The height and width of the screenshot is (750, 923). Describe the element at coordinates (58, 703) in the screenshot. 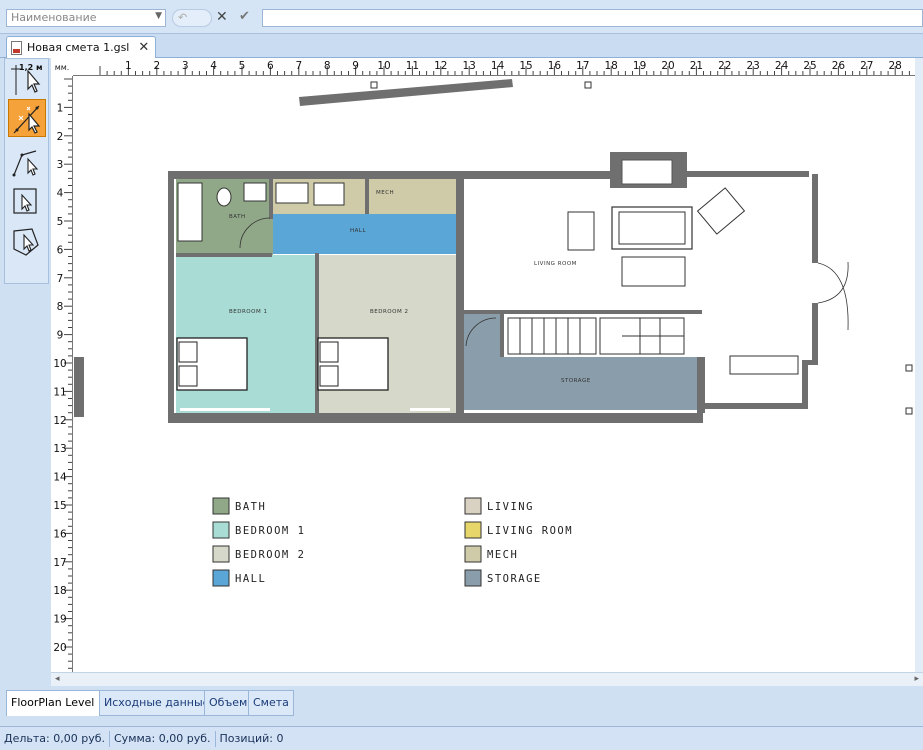

I see `sheet-tab-floorplan: FloorPlan Level 1` at that location.